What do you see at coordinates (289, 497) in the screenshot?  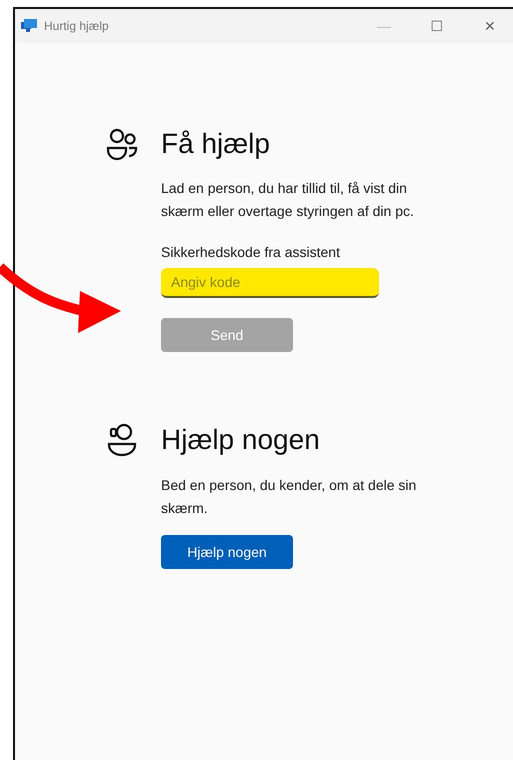 I see `description: Bed en person, du kender, om at dele sin skærm.` at bounding box center [289, 497].